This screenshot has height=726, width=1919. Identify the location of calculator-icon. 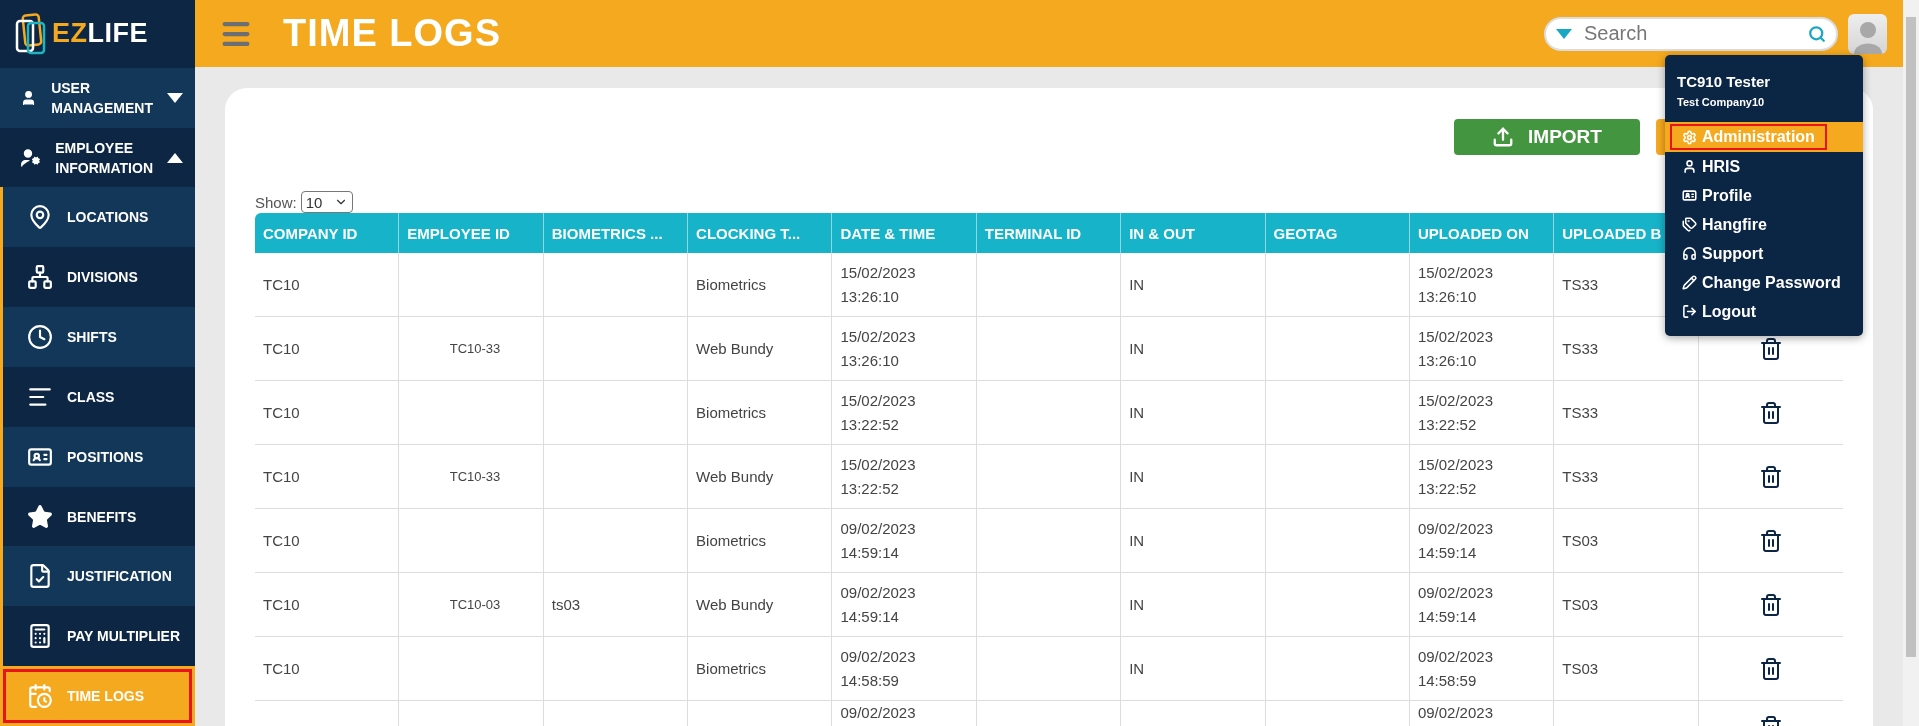
(40, 636).